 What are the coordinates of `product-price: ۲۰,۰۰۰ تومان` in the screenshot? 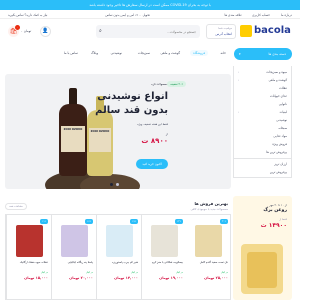 It's located at (81, 278).